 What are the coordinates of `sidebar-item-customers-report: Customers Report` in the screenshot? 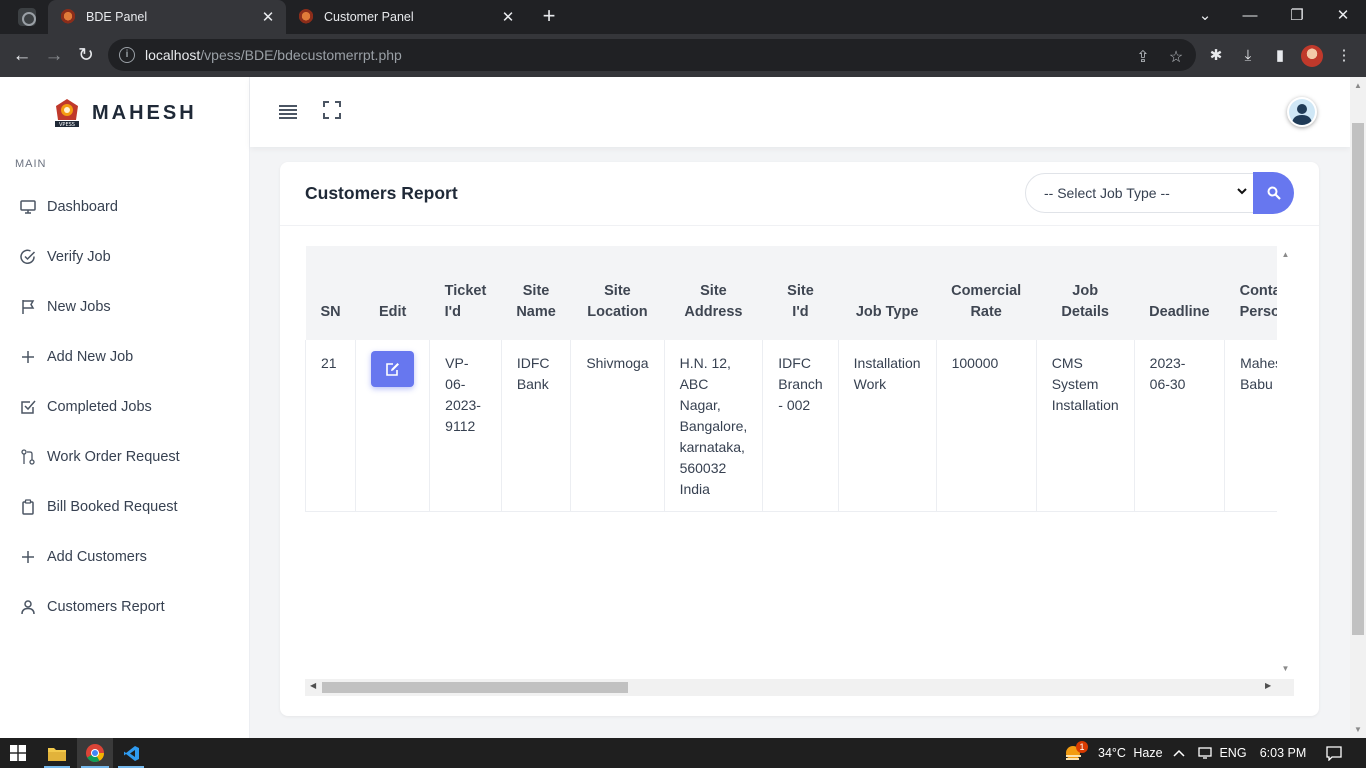 It's located at (124, 607).